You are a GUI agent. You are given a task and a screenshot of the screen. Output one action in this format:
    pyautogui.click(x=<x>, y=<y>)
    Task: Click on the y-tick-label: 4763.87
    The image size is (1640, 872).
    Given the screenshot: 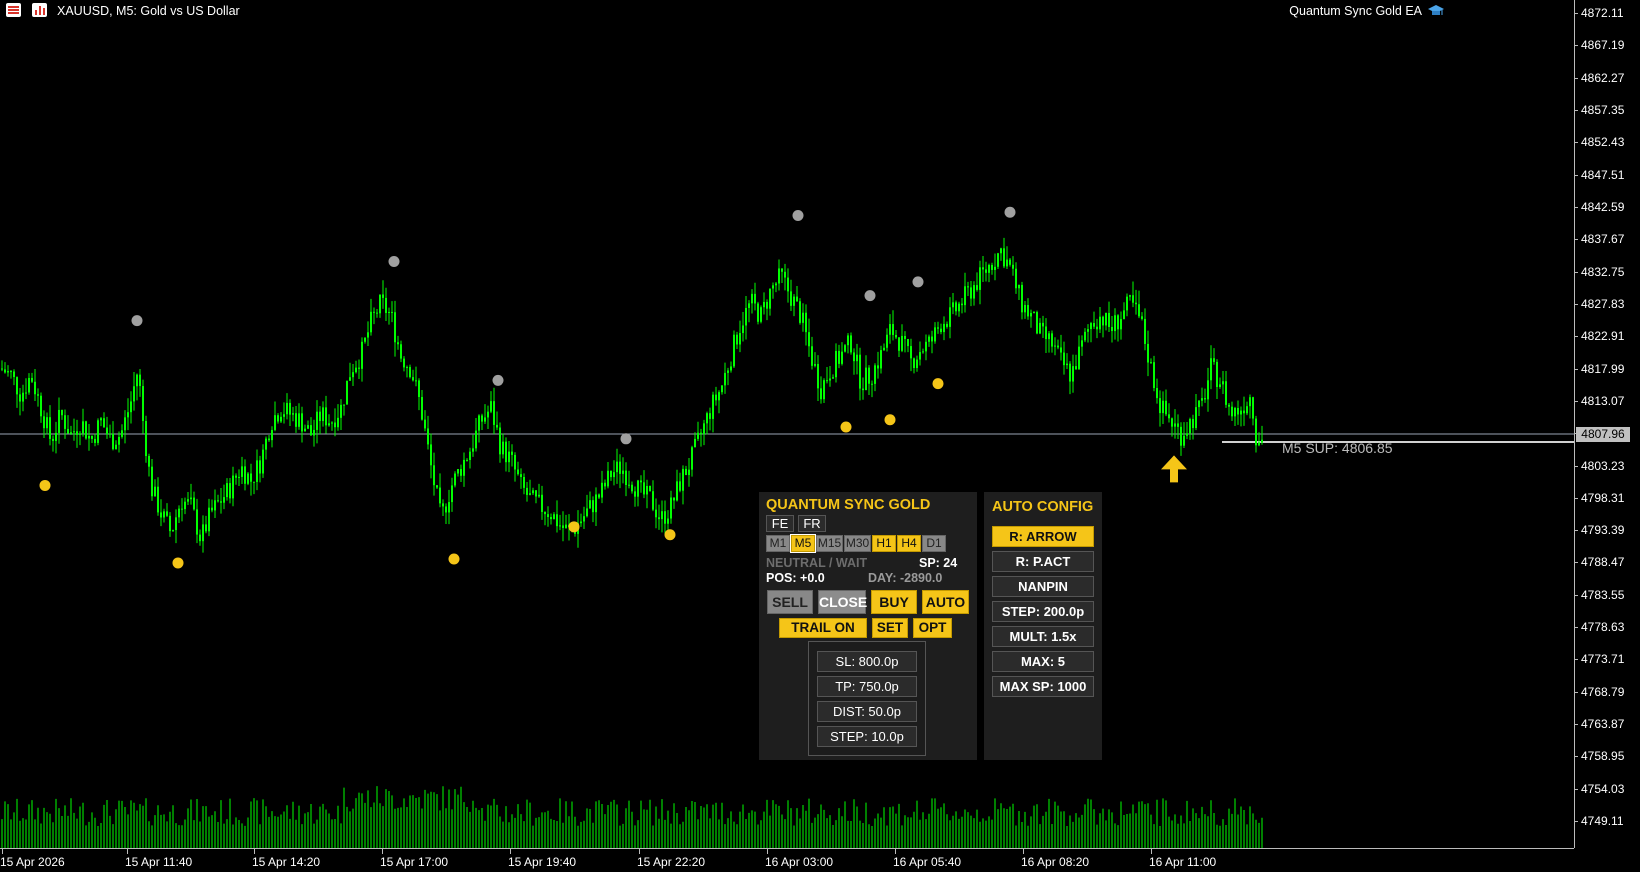 What is the action you would take?
    pyautogui.click(x=1603, y=724)
    